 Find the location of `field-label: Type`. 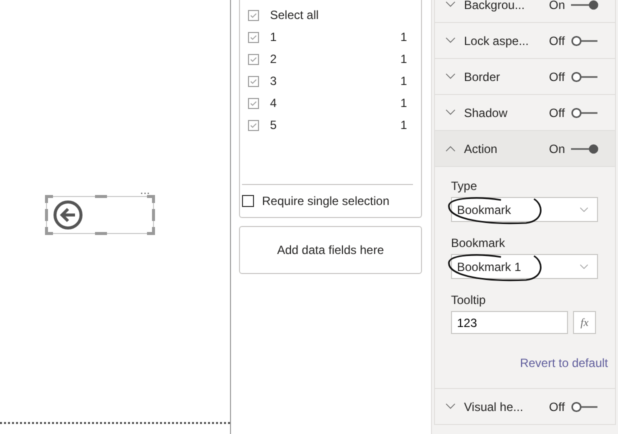

field-label: Type is located at coordinates (464, 186).